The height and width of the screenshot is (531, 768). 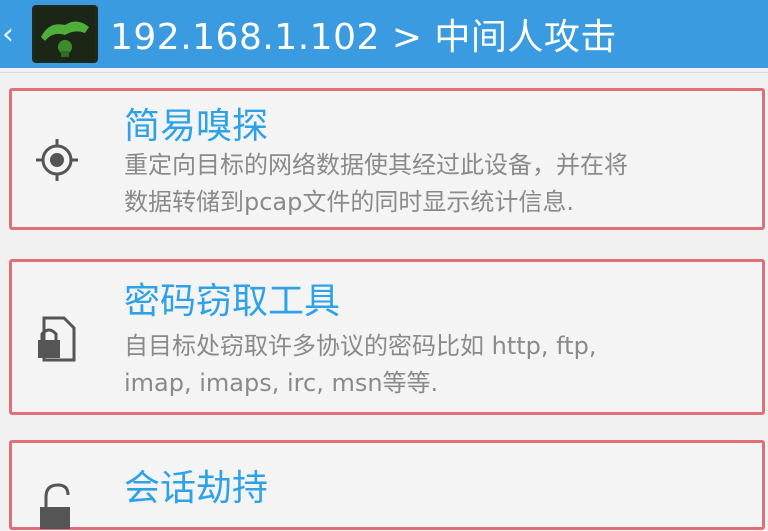 What do you see at coordinates (363, 37) in the screenshot?
I see `page-title: 192.168.1.102 > 中间人攻击` at bounding box center [363, 37].